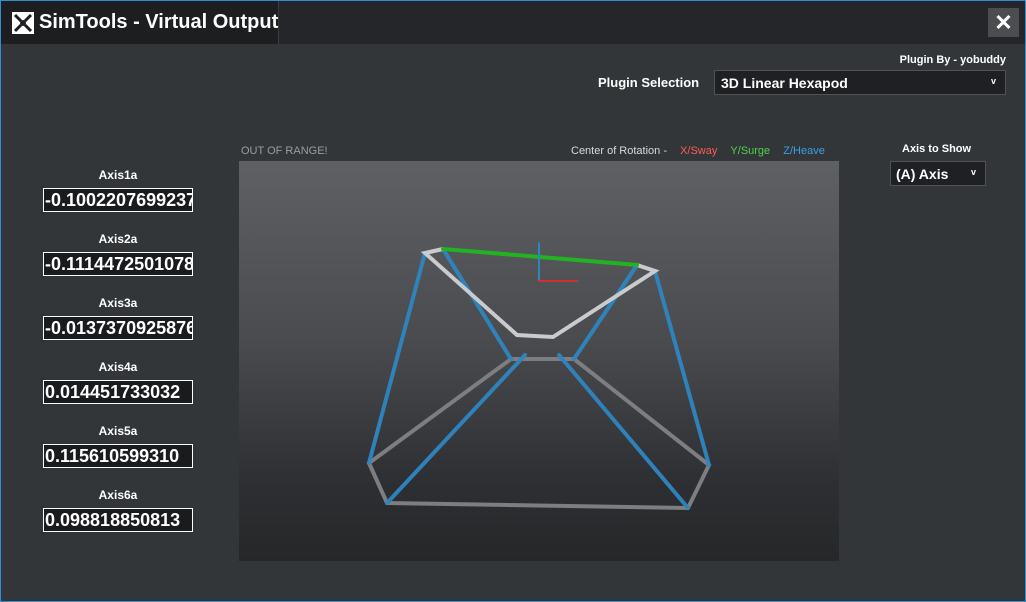  Describe the element at coordinates (23, 23) in the screenshot. I see `simtools-logo-icon` at that location.